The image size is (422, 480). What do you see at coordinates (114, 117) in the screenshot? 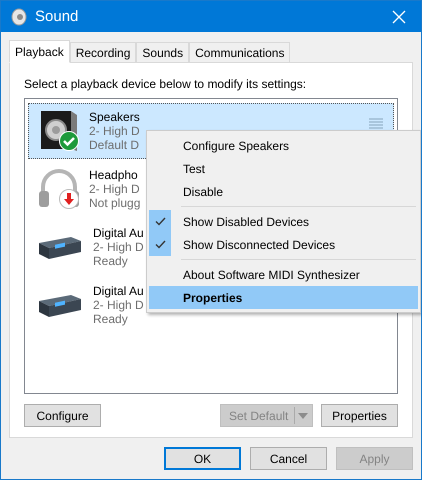
I see `device-name: Speakers` at bounding box center [114, 117].